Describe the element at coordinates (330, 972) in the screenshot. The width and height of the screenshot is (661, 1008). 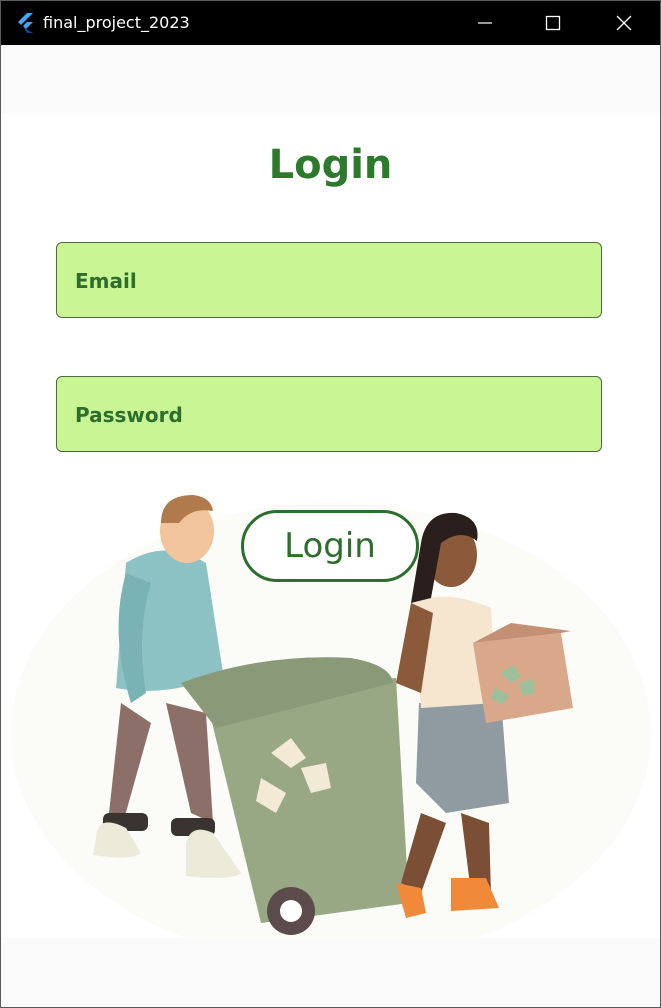
I see `bottom-area` at that location.